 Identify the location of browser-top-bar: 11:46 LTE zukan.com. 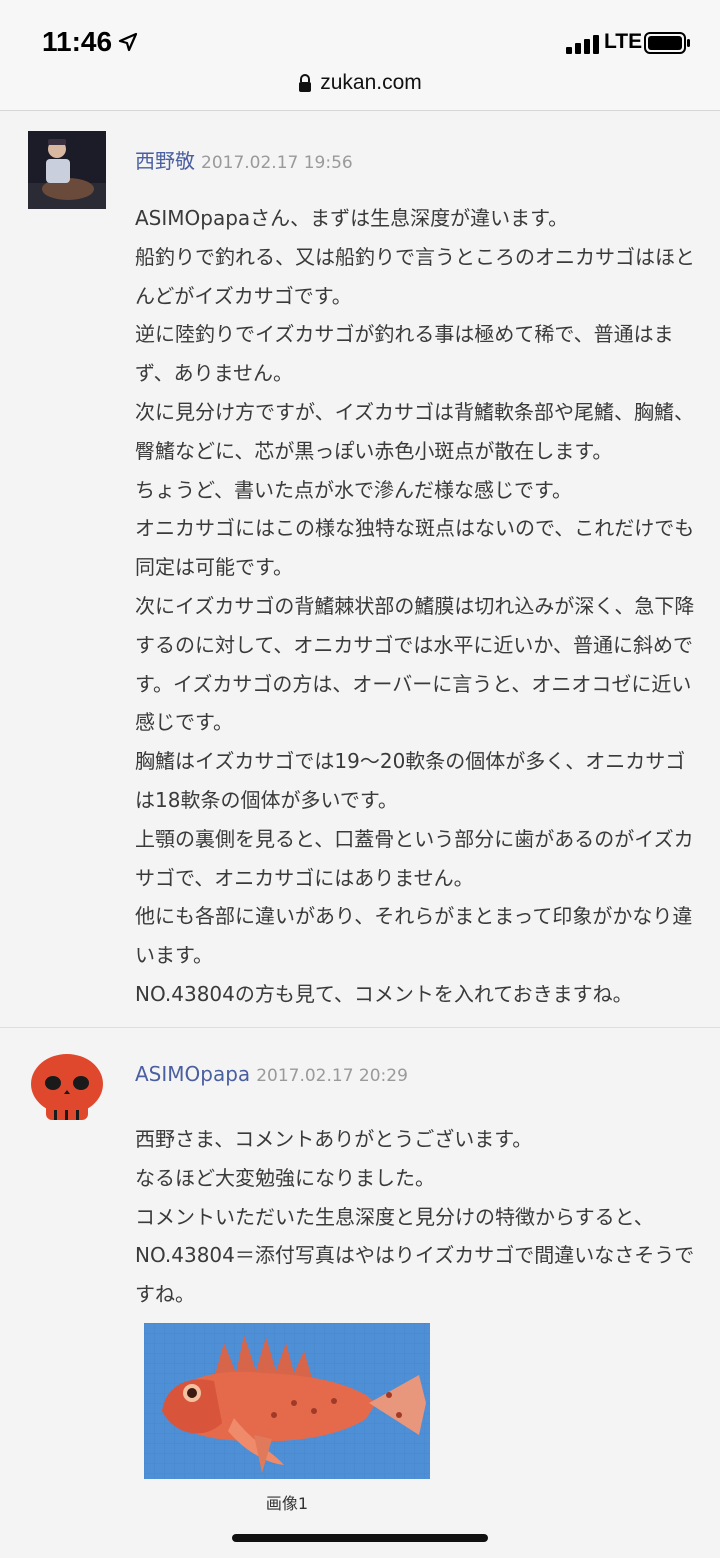
(360, 55).